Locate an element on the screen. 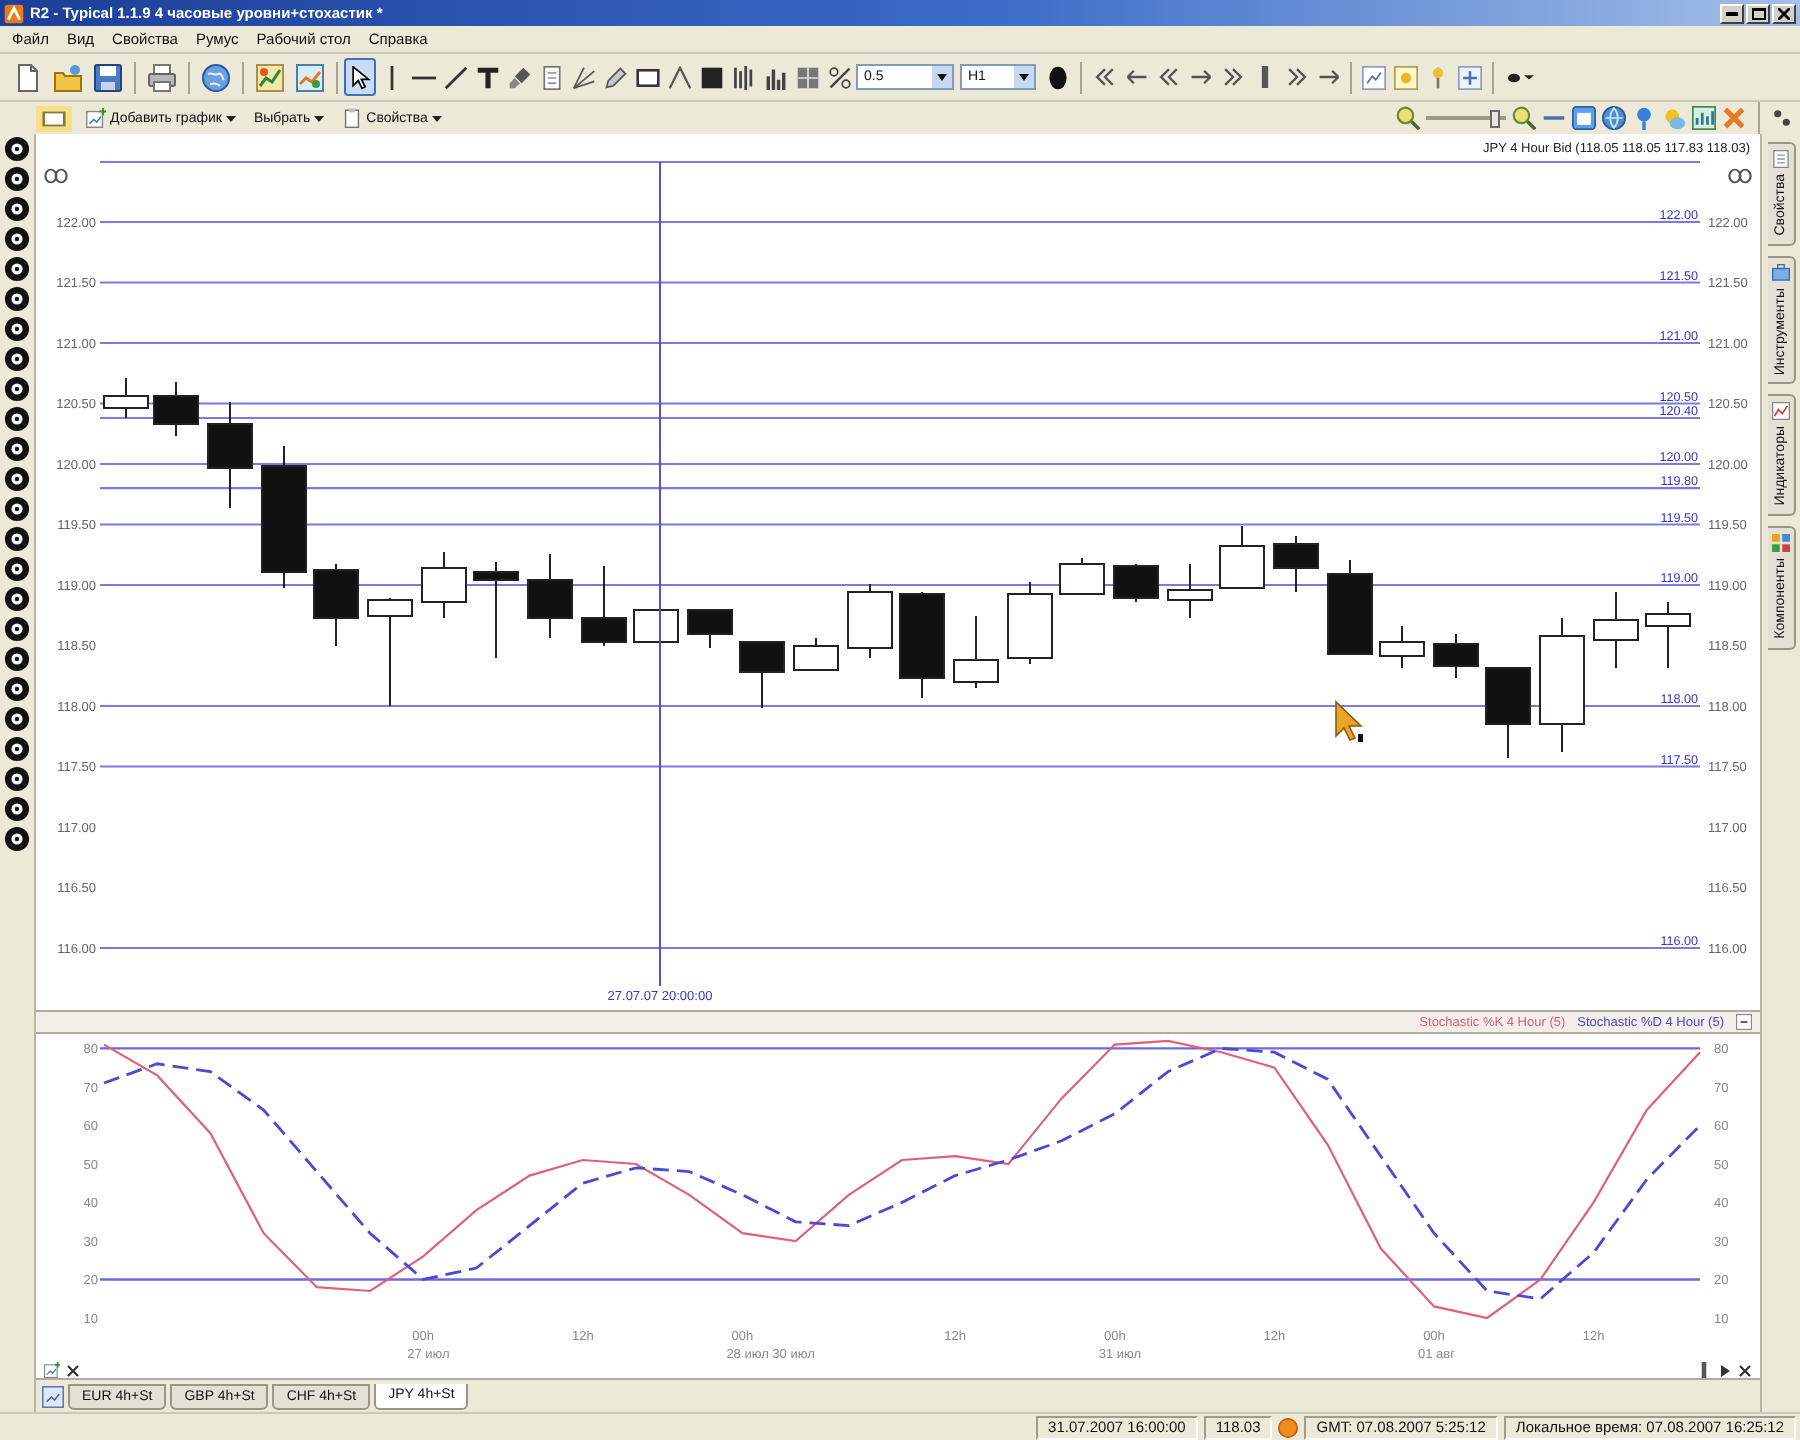 This screenshot has height=1440, width=1800. diagonal-line-icon is located at coordinates (456, 77).